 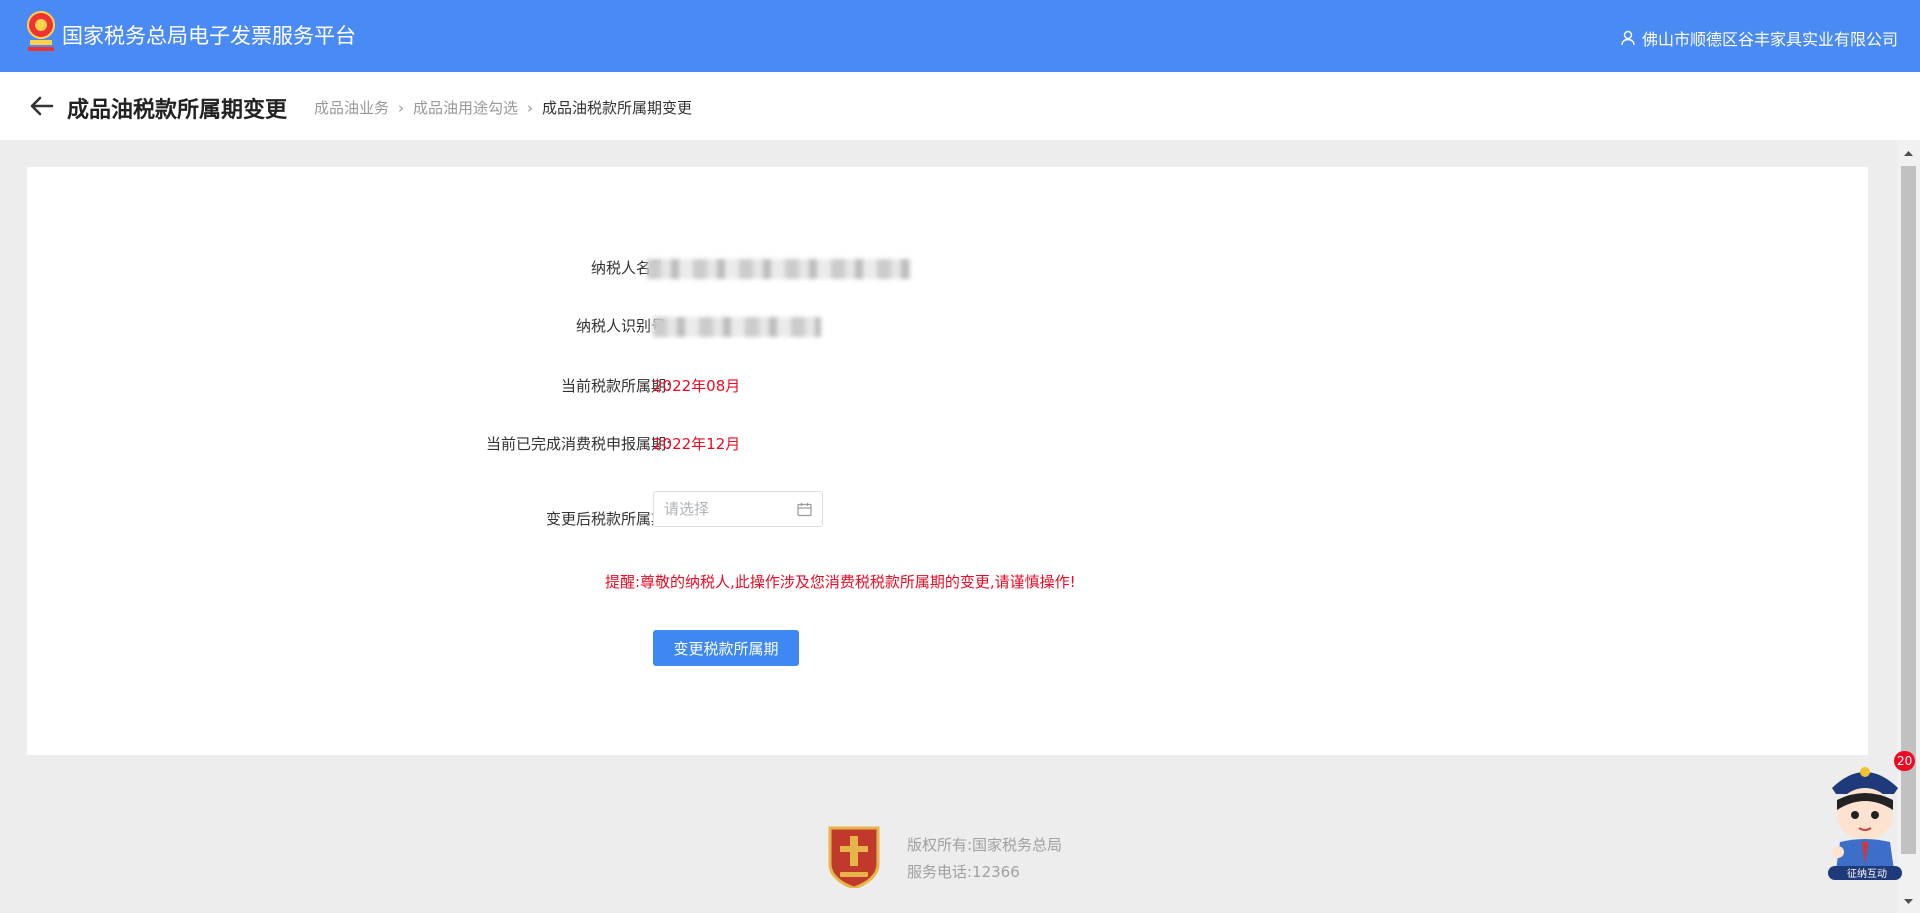 I want to click on footer-info: 版权所有:国家税务总局 服务电话:12366, so click(x=984, y=859).